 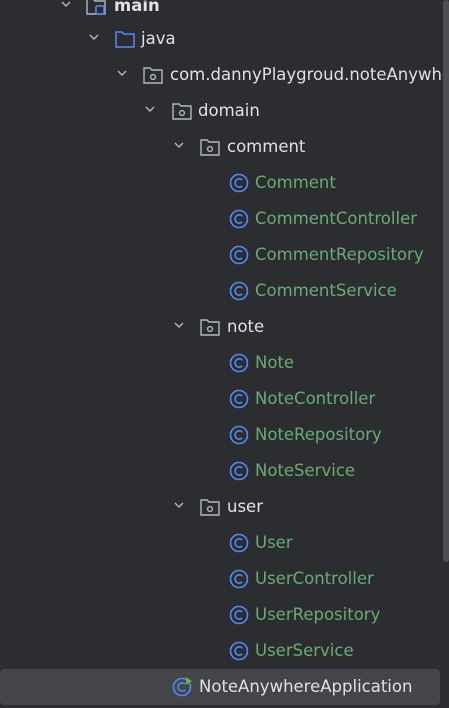 What do you see at coordinates (224, 255) in the screenshot?
I see `tree-node-class: CommentRepository` at bounding box center [224, 255].